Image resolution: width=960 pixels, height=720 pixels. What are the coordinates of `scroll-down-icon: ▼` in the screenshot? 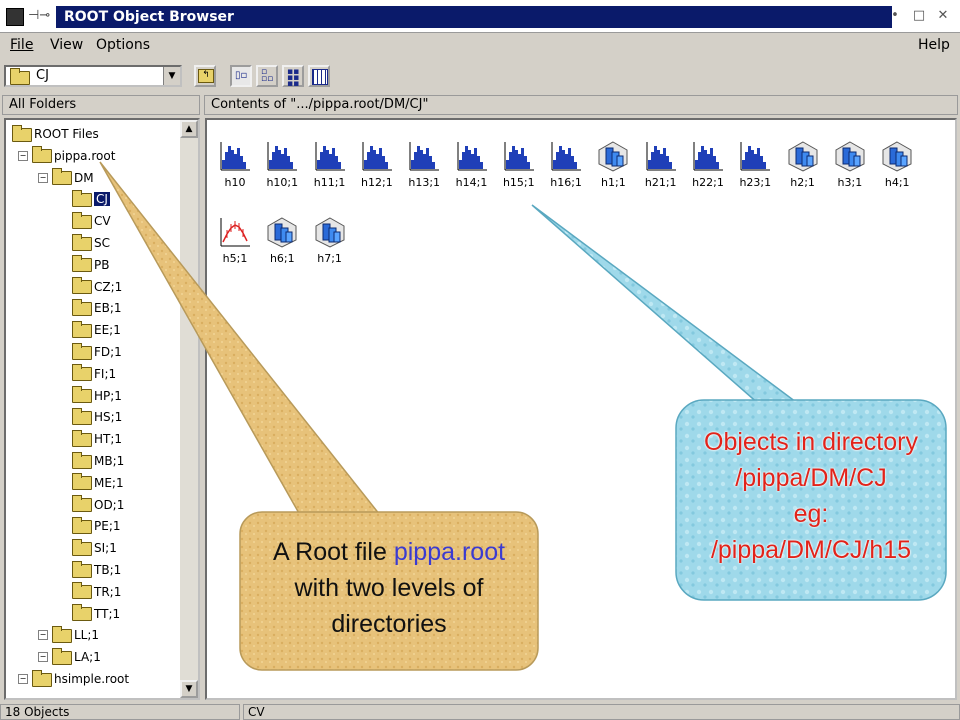 It's located at (189, 689).